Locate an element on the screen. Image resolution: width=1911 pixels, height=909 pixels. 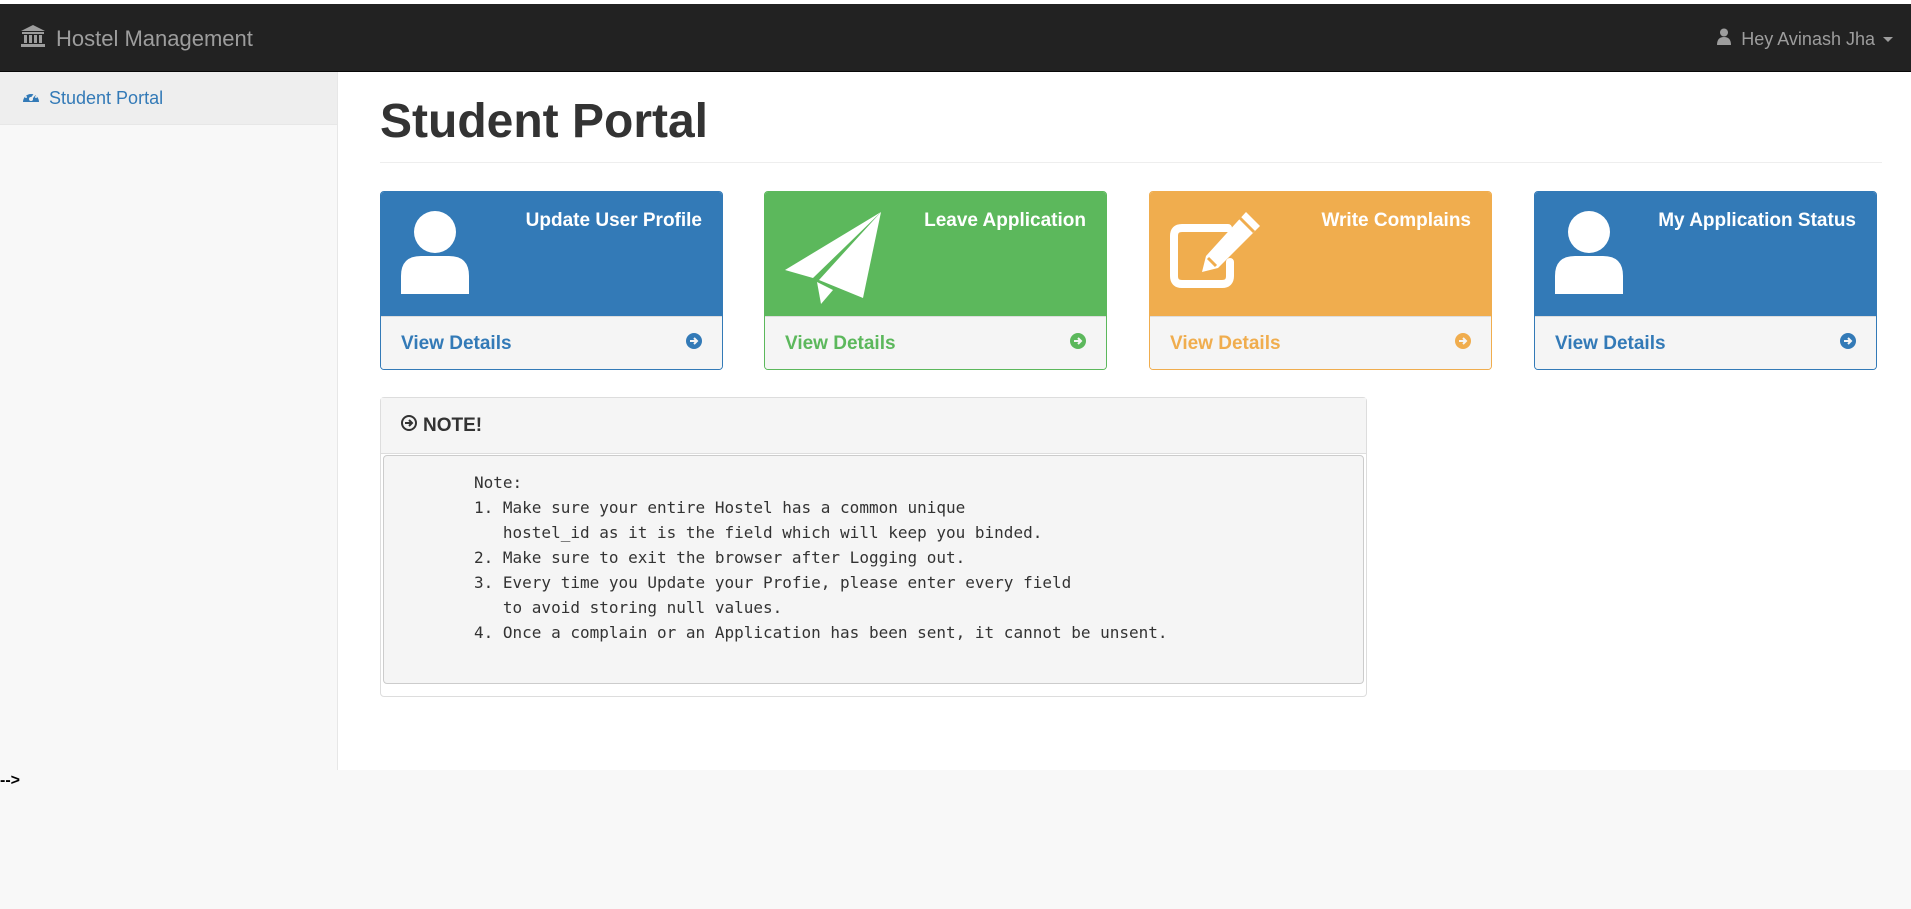
stray-comment-text: --> is located at coordinates (10, 780).